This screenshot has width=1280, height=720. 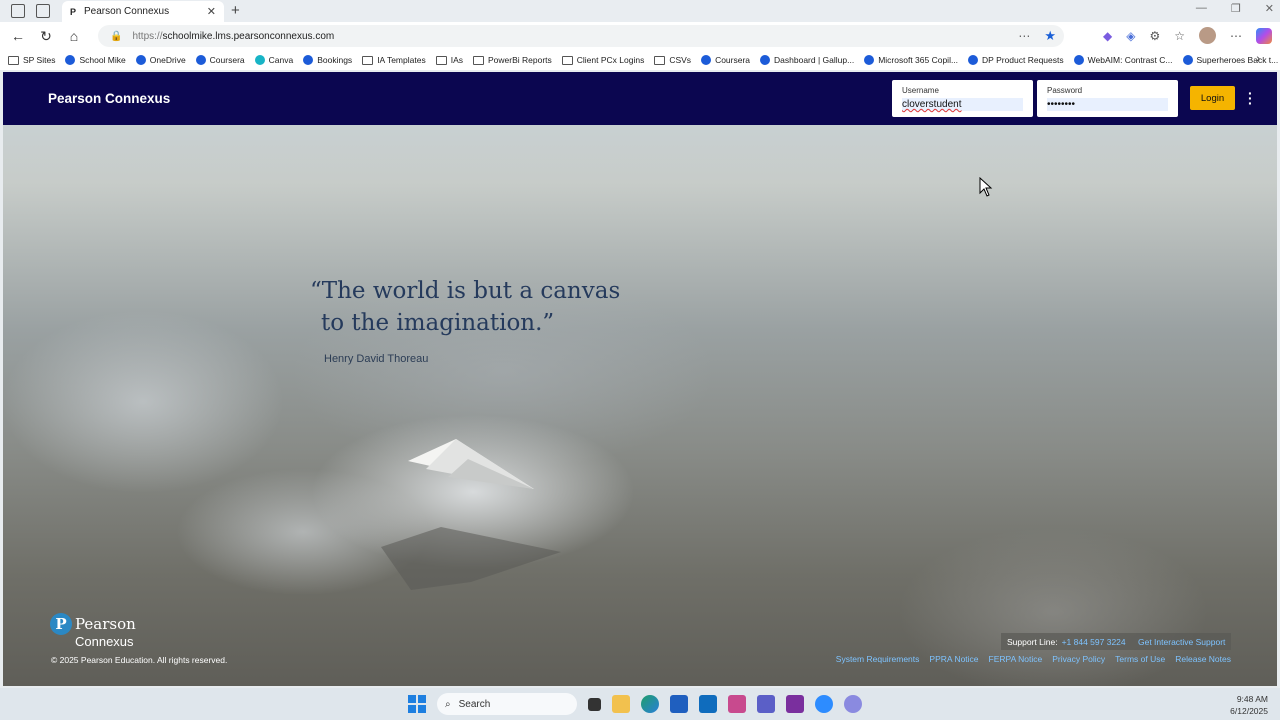 I want to click on bookmark-item: IAs, so click(x=449, y=60).